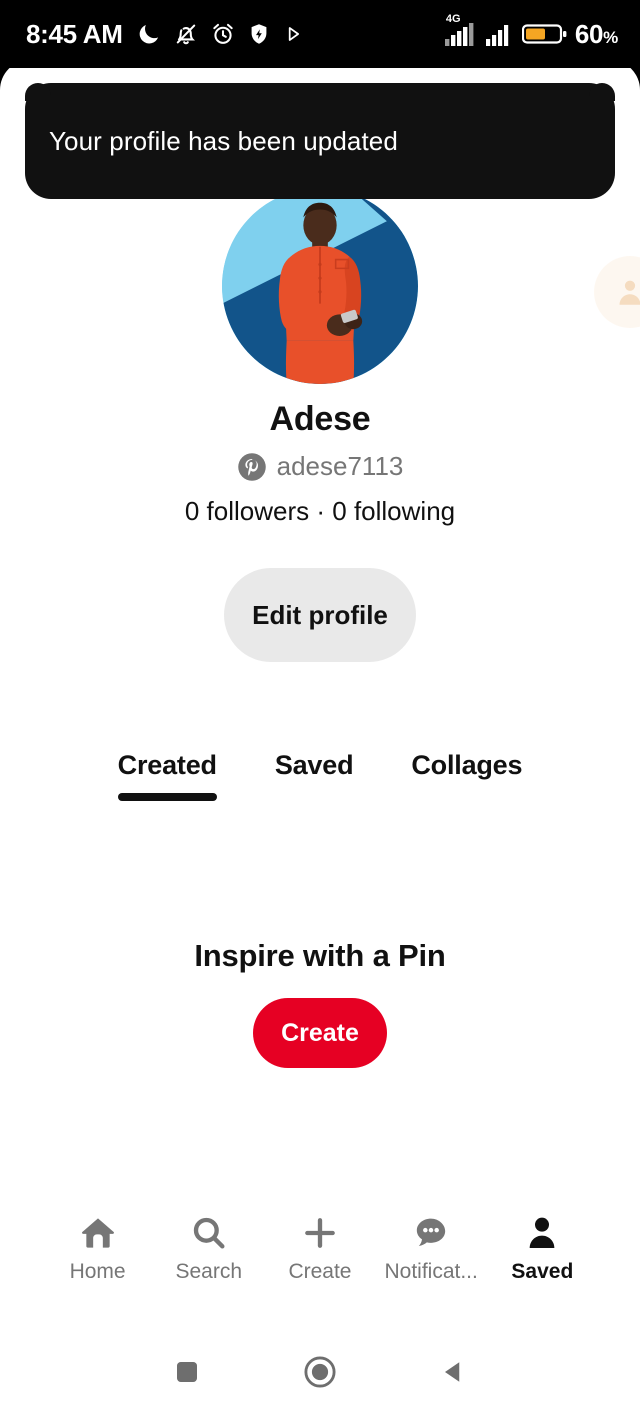  Describe the element at coordinates (167, 797) in the screenshot. I see `tab-active-underline` at that location.